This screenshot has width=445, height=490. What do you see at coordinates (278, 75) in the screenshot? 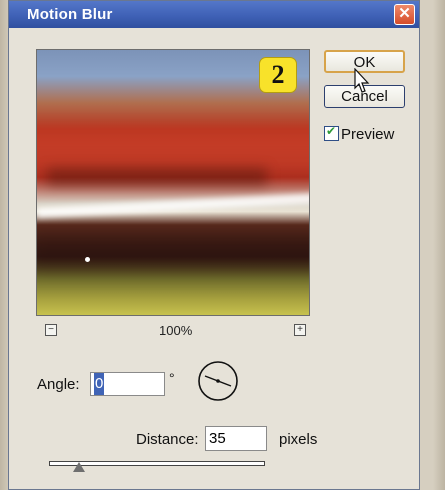
I see `step-badge: 2` at bounding box center [278, 75].